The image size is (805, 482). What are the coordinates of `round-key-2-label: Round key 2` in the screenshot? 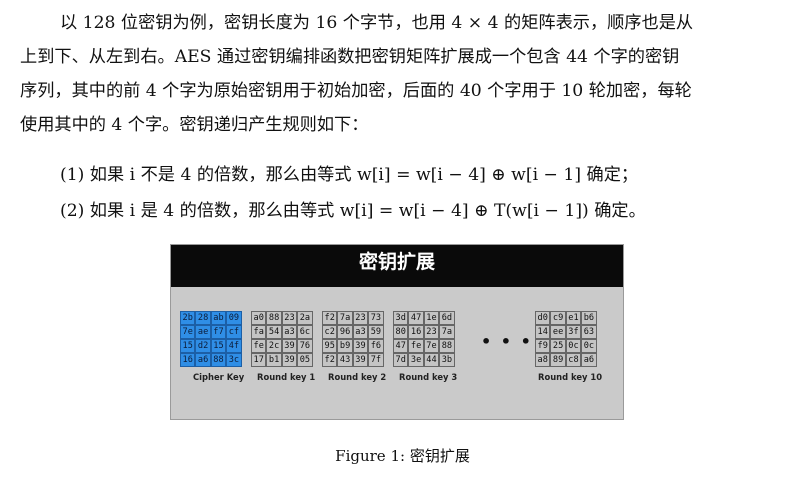 It's located at (357, 377).